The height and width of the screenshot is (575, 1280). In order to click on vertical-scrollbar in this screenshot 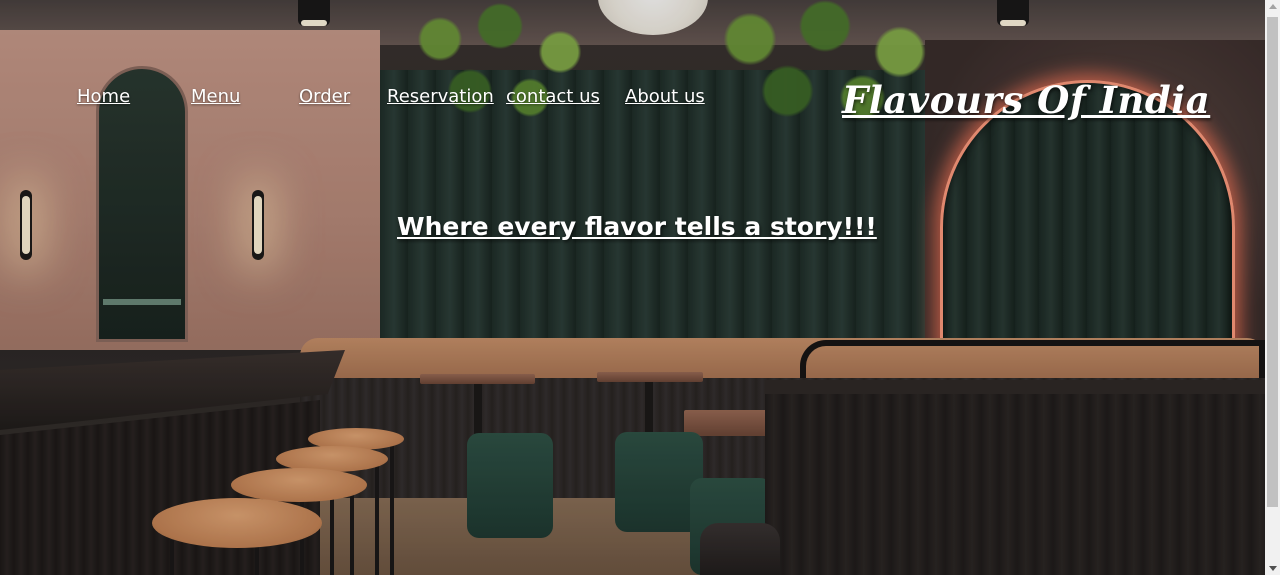, I will do `click(1272, 287)`.